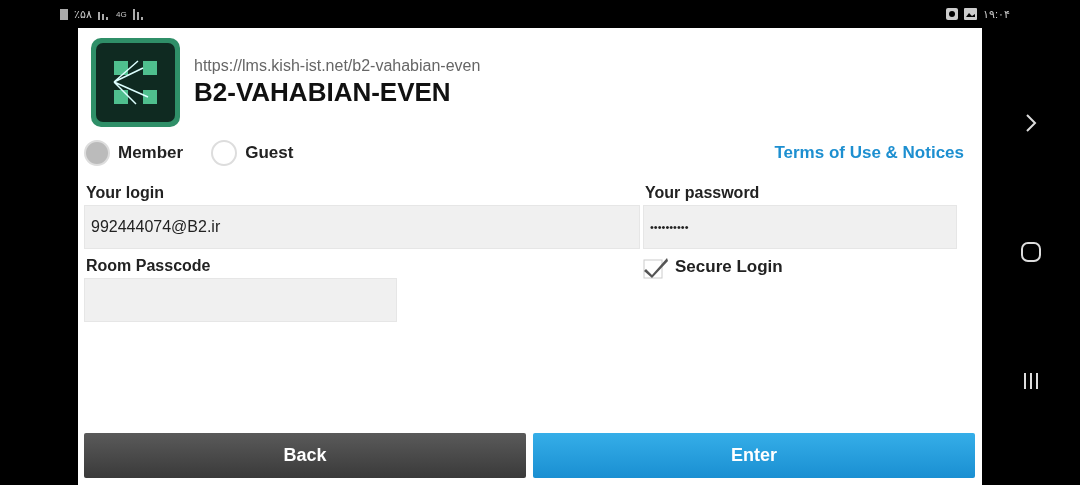 Image resolution: width=1080 pixels, height=485 pixels. I want to click on passcode-field, so click(240, 300).